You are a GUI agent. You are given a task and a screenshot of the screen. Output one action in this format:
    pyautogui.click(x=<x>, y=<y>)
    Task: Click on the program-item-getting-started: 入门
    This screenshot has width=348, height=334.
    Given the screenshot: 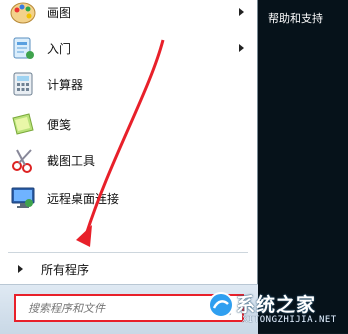 What is the action you would take?
    pyautogui.click(x=128, y=48)
    